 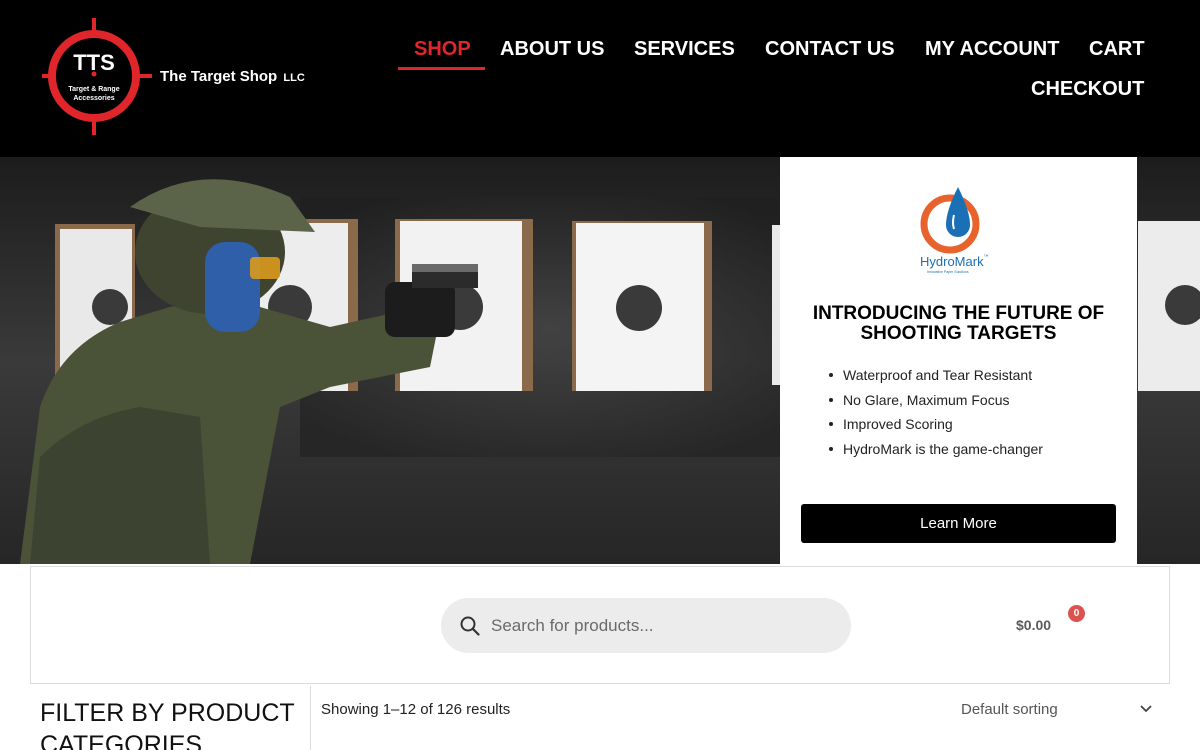 I want to click on logo-letters: TTS, so click(x=94, y=62).